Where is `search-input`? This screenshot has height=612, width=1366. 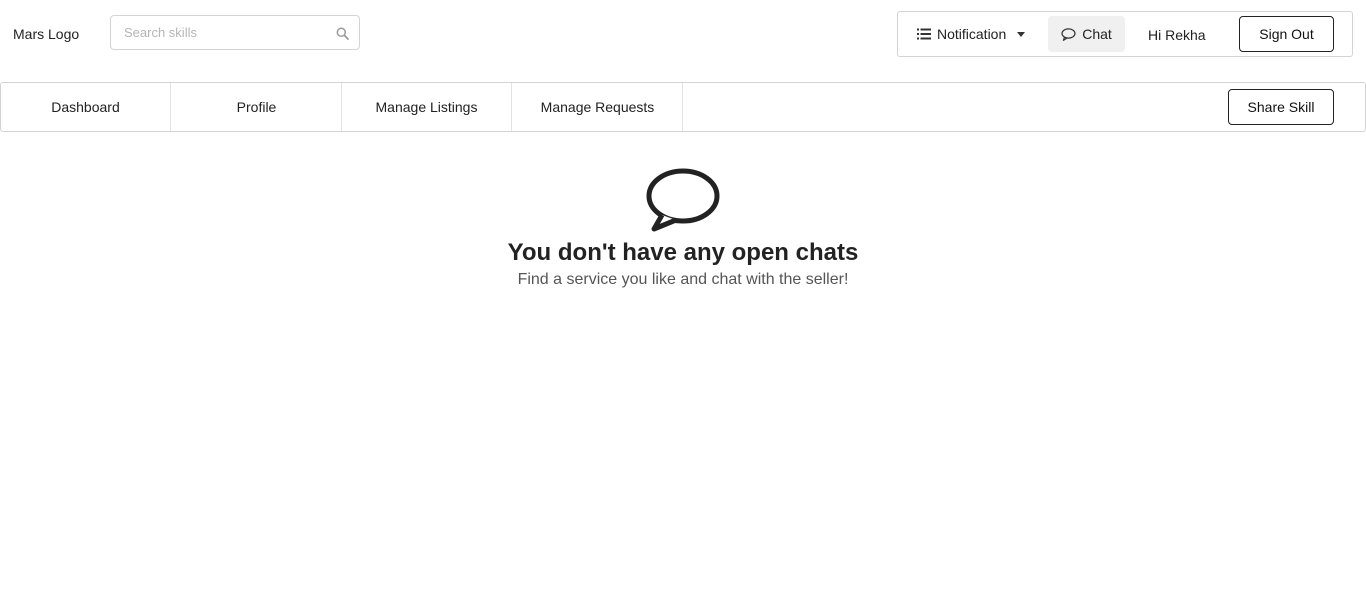 search-input is located at coordinates (218, 32).